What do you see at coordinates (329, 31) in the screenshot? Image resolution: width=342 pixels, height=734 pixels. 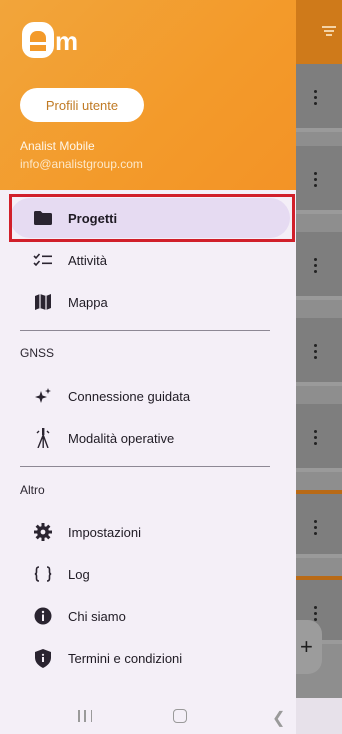 I see `filter-icon` at bounding box center [329, 31].